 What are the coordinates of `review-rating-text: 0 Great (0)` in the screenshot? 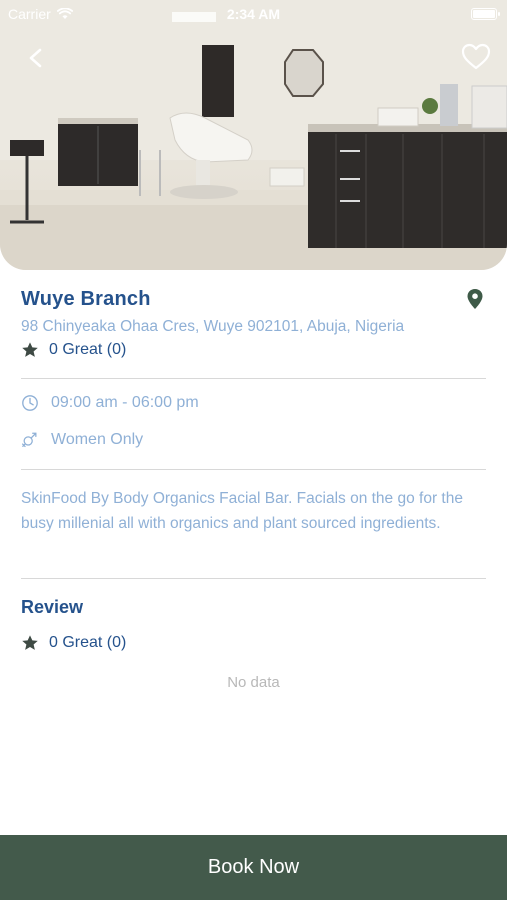 It's located at (88, 642).